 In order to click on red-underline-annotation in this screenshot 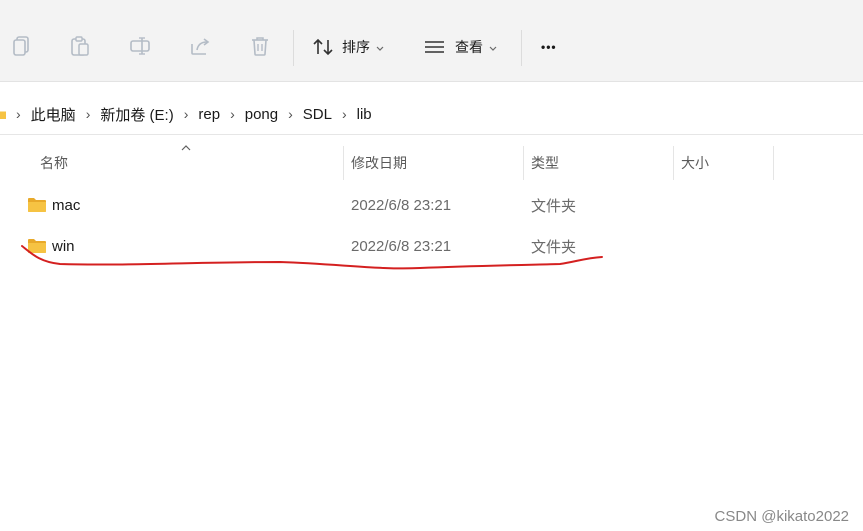, I will do `click(312, 257)`.